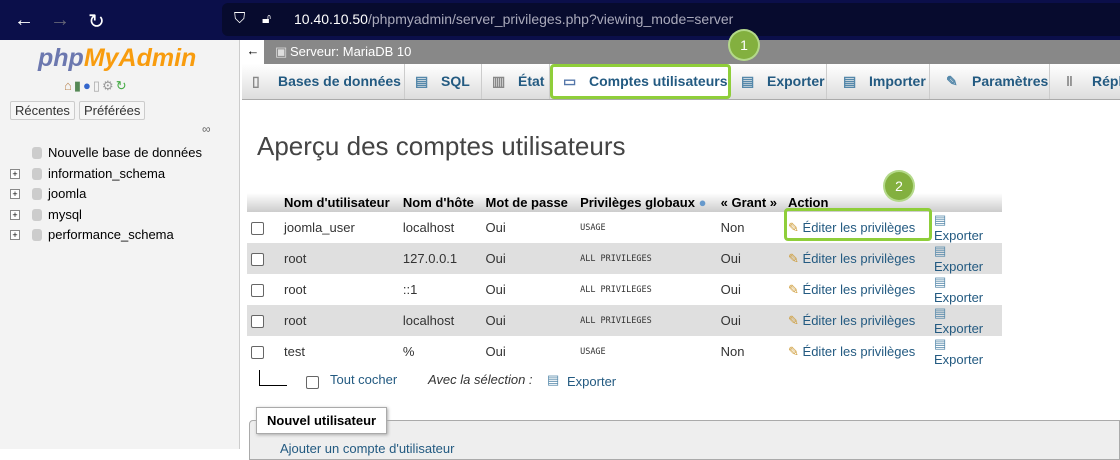  Describe the element at coordinates (339, 351) in the screenshot. I see `cell-username: test` at that location.